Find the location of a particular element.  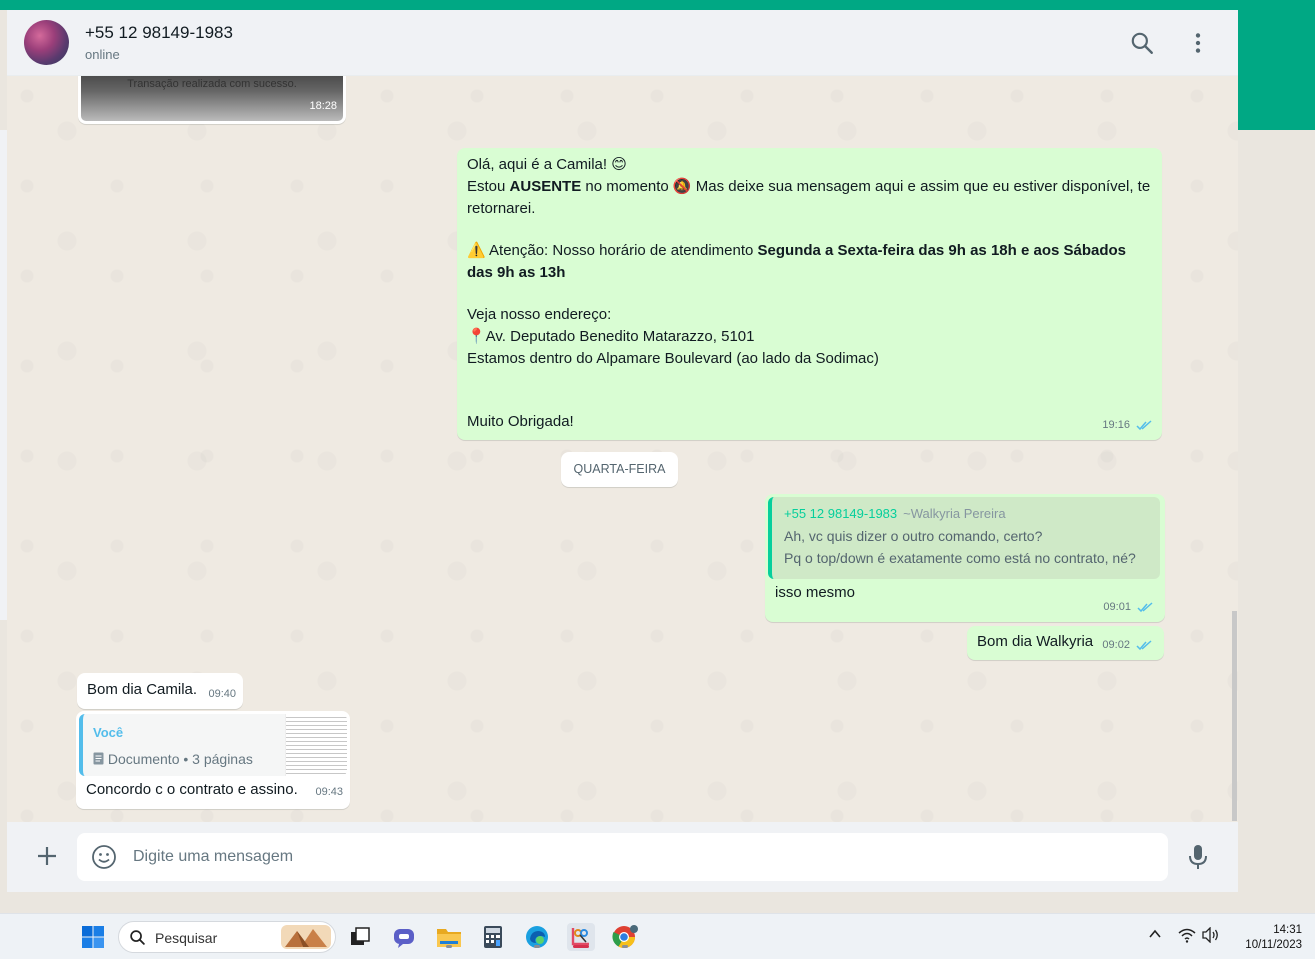

system-clock: 14:31 10/11/2023 is located at coordinates (1266, 938).